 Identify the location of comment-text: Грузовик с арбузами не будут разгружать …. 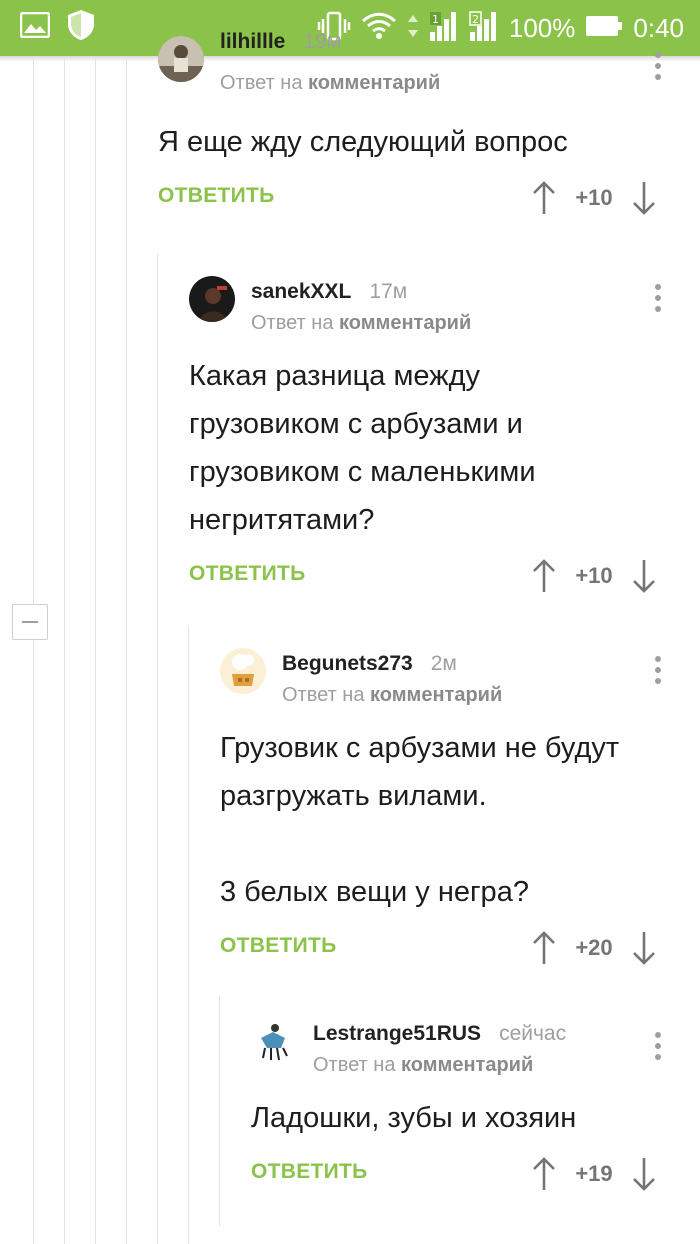
(420, 820).